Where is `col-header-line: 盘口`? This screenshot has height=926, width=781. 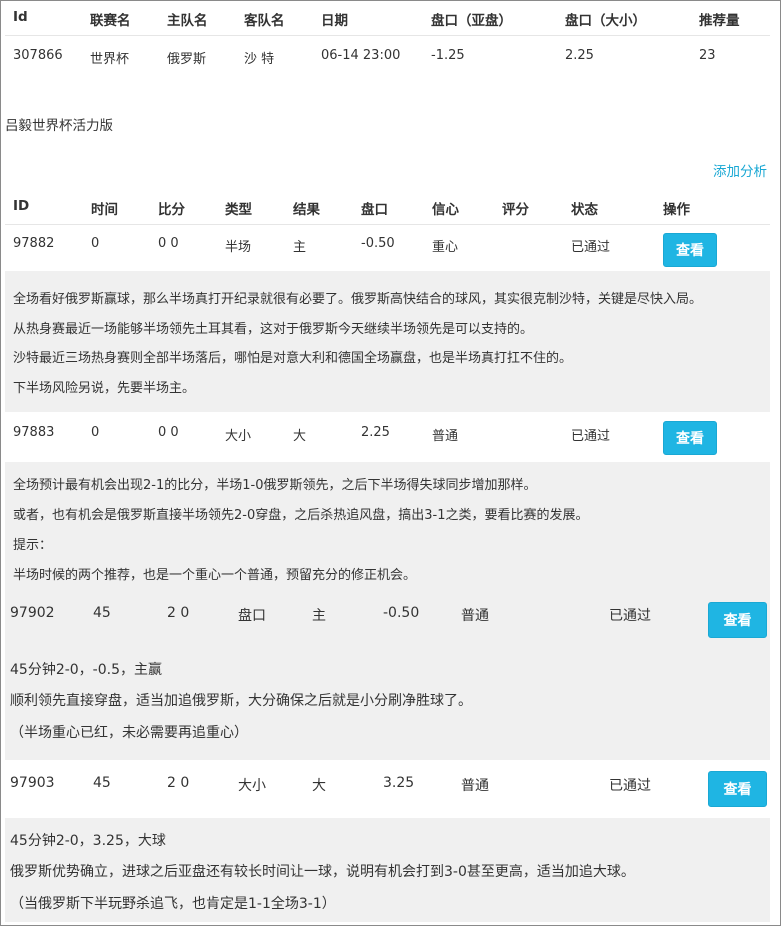
col-header-line: 盘口 is located at coordinates (374, 210).